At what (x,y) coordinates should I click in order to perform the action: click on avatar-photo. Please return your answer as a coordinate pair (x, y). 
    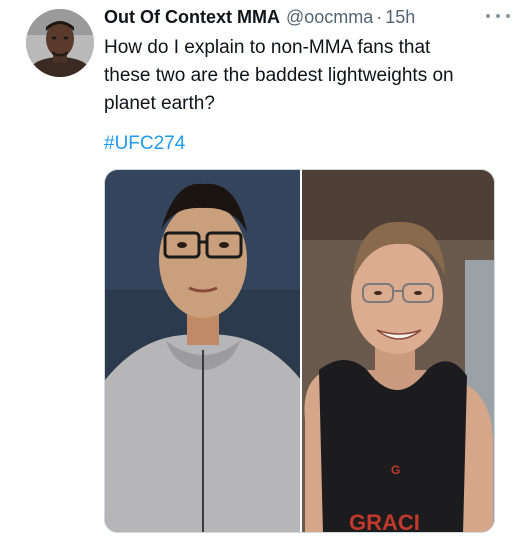
    Looking at the image, I should click on (60, 43).